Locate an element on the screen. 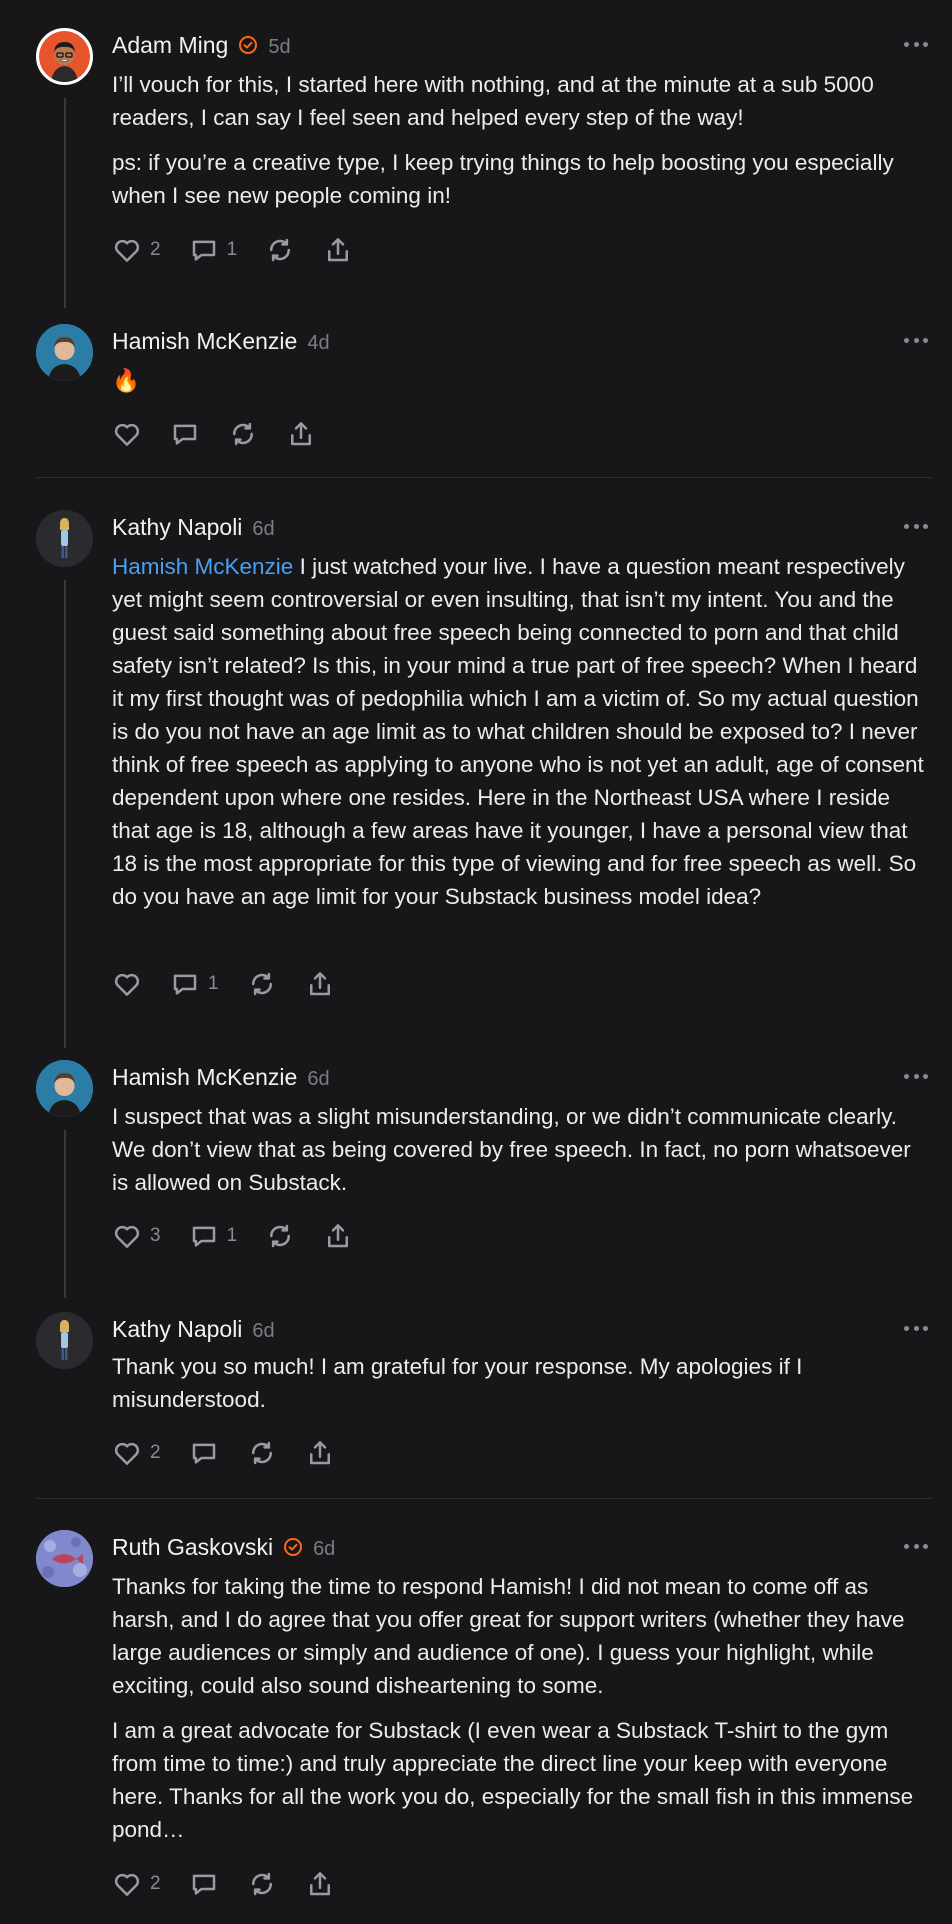 Image resolution: width=952 pixels, height=1924 pixels. verified-badge-icon is located at coordinates (248, 45).